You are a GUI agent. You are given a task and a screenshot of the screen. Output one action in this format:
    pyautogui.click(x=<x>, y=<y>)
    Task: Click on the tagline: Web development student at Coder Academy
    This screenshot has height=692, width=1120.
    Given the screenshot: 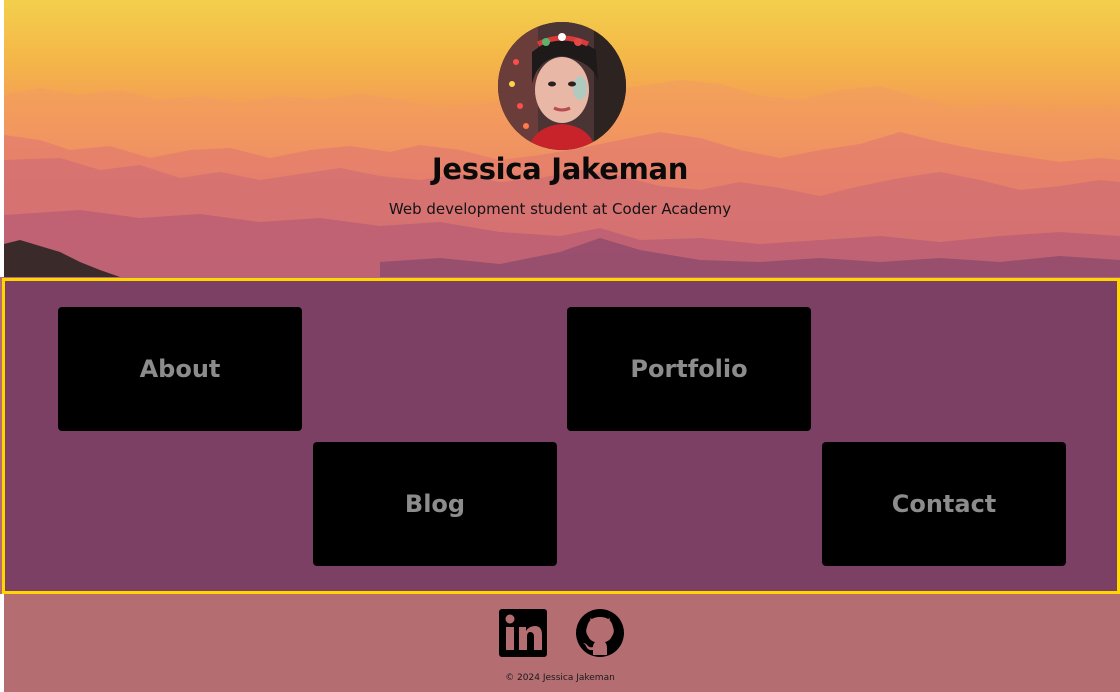 What is the action you would take?
    pyautogui.click(x=560, y=209)
    